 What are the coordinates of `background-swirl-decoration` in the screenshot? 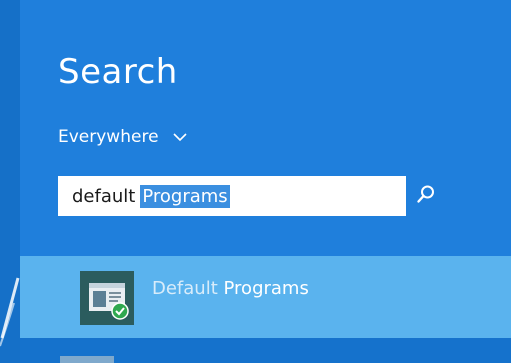 It's located at (10, 312).